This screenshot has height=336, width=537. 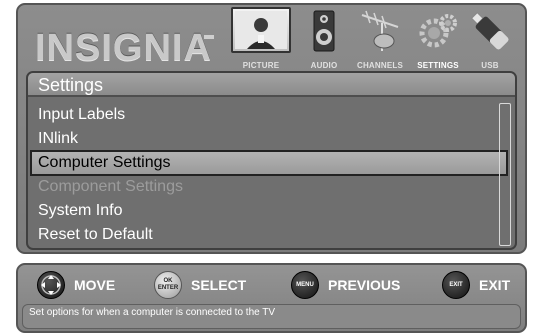 I want to click on menu-button-icon: MENU, so click(x=305, y=285).